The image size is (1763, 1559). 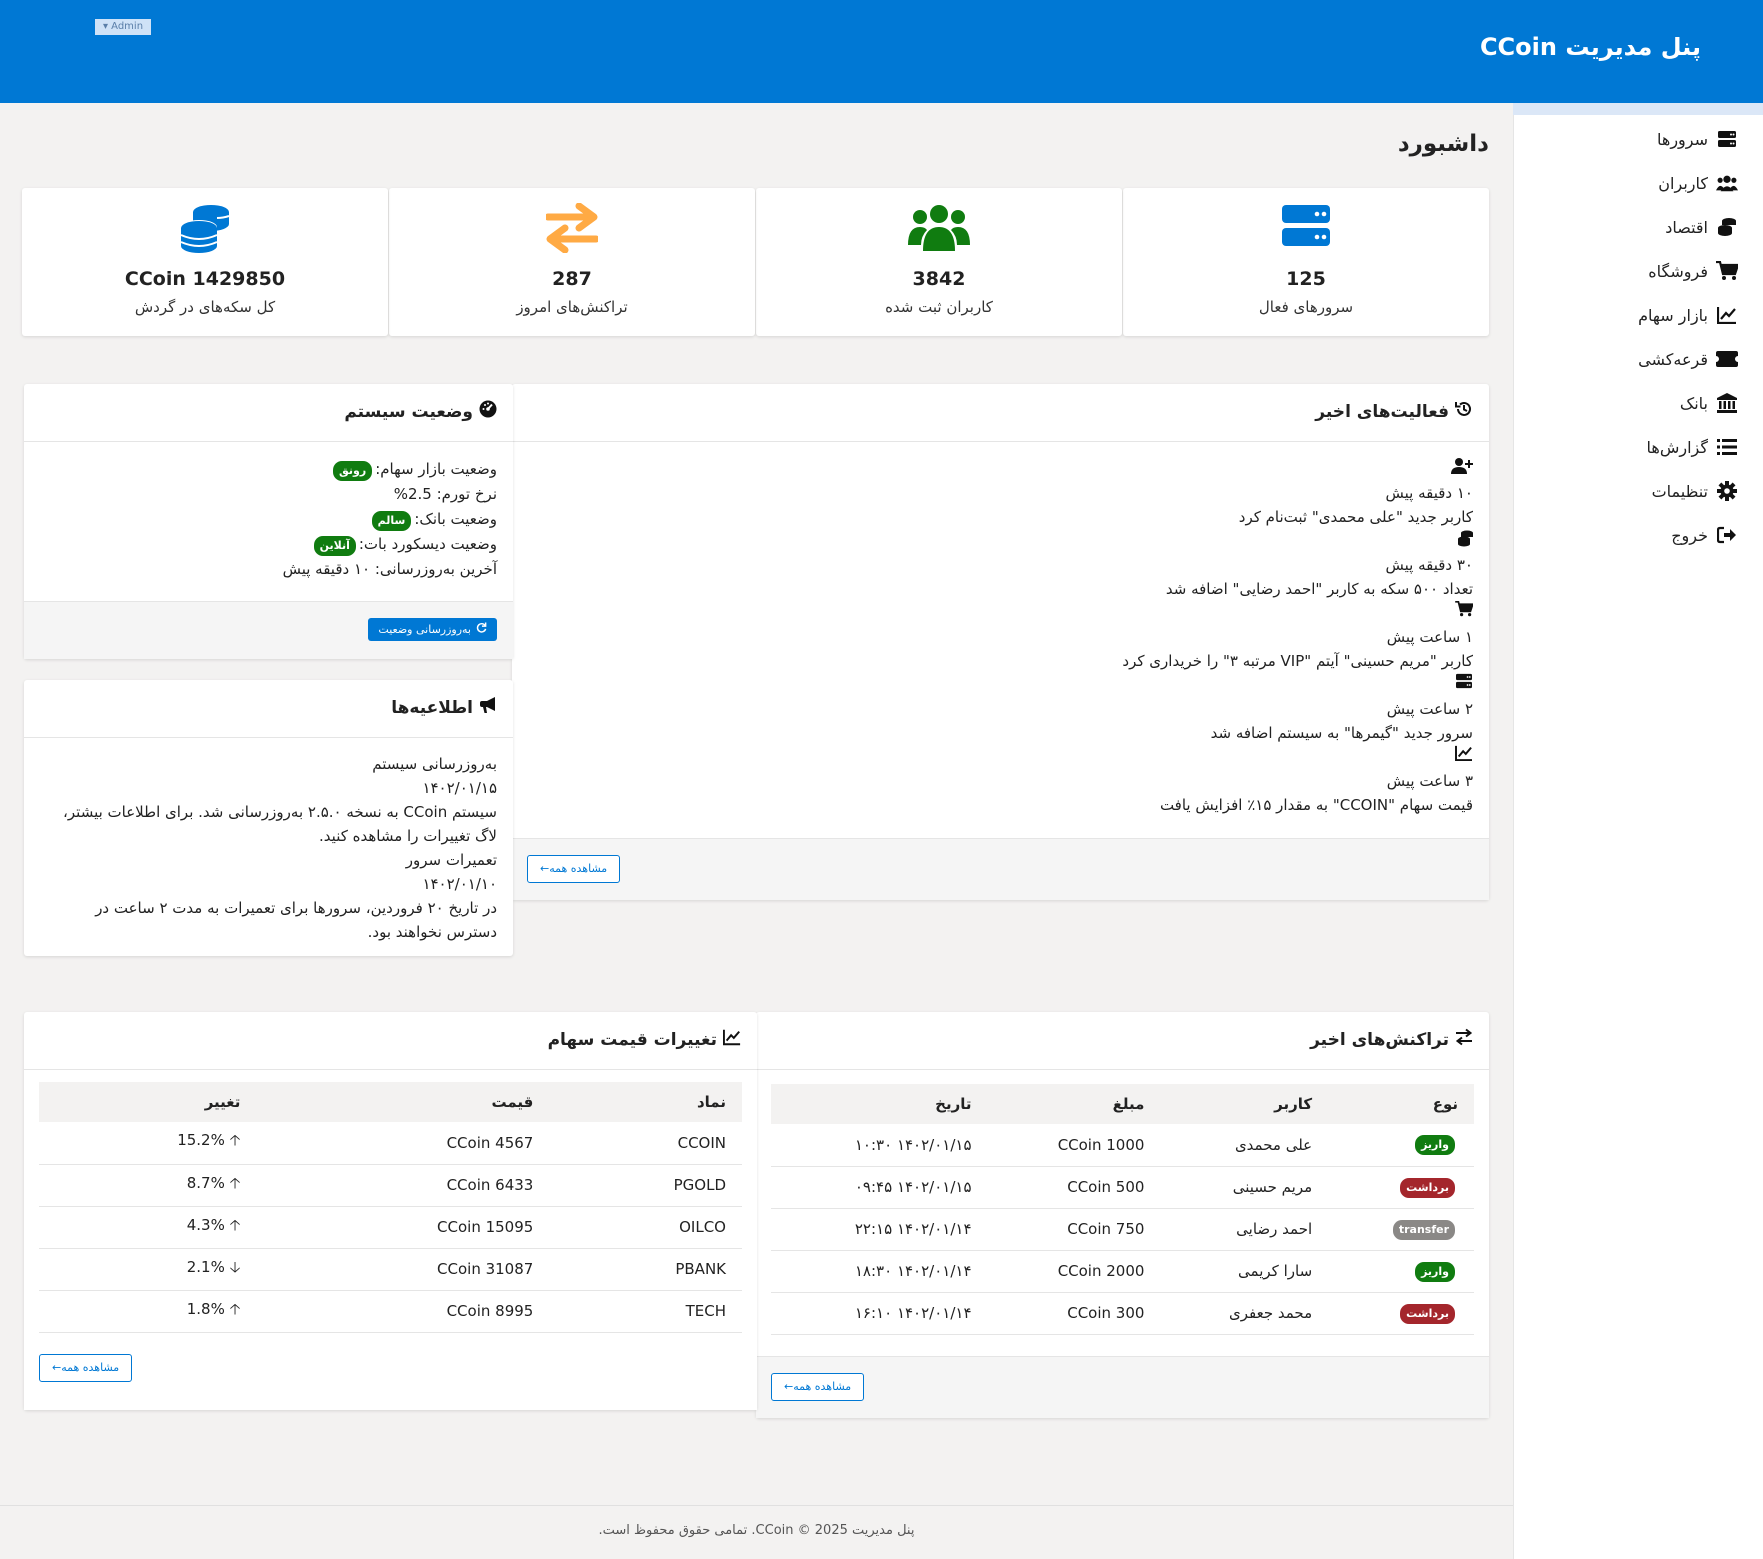 I want to click on sidebar-item-label: فروشگاه, so click(x=1678, y=271).